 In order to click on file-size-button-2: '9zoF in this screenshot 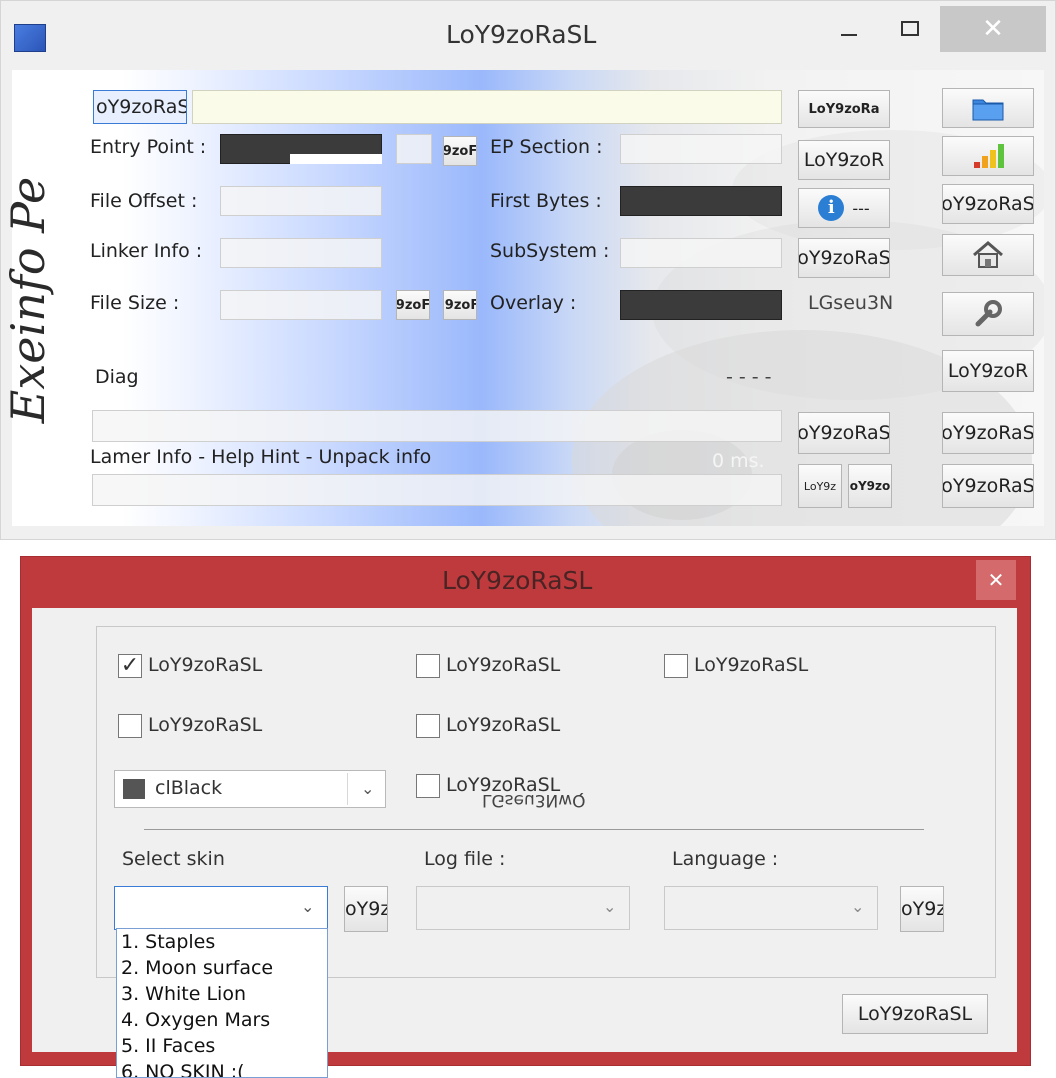, I will do `click(460, 305)`.